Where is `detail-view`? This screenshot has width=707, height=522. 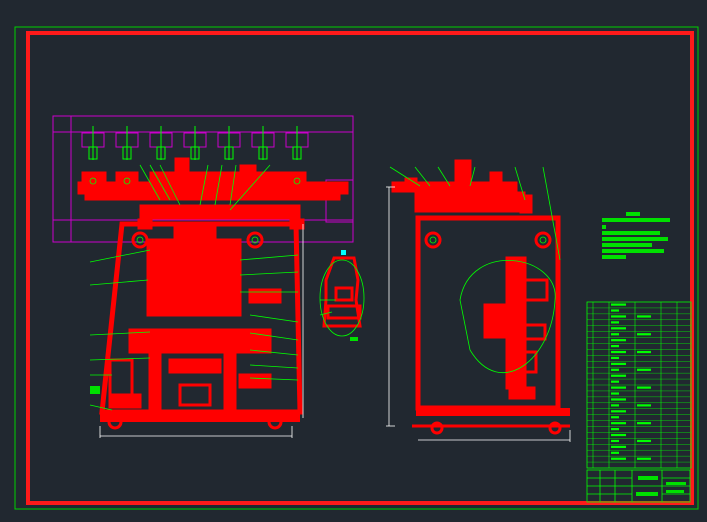
detail-view is located at coordinates (342, 295).